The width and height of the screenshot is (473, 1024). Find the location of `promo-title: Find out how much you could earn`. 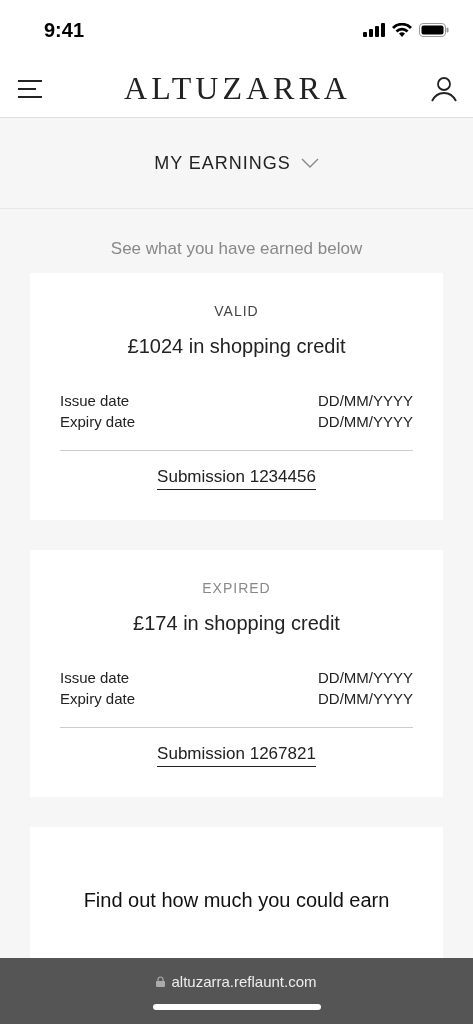

promo-title: Find out how much you could earn is located at coordinates (236, 901).